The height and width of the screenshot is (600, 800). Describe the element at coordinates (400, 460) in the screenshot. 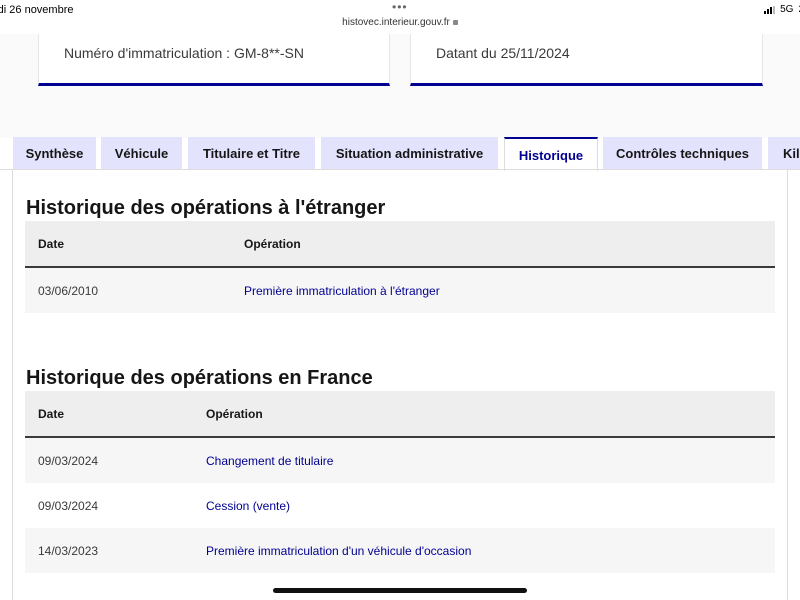

I see `table-row: 09/03/2024 Changement de titulaire` at that location.